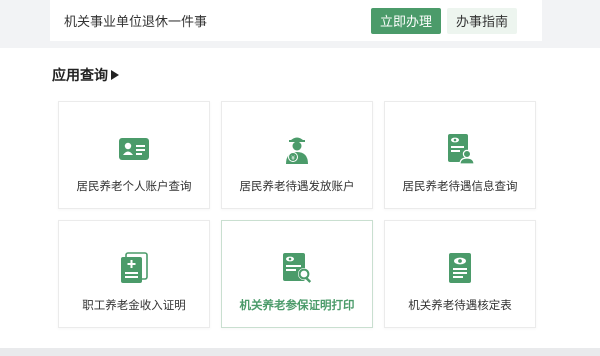 Image resolution: width=600 pixels, height=356 pixels. Describe the element at coordinates (80, 76) in the screenshot. I see `section-title-text: 应用查询` at that location.